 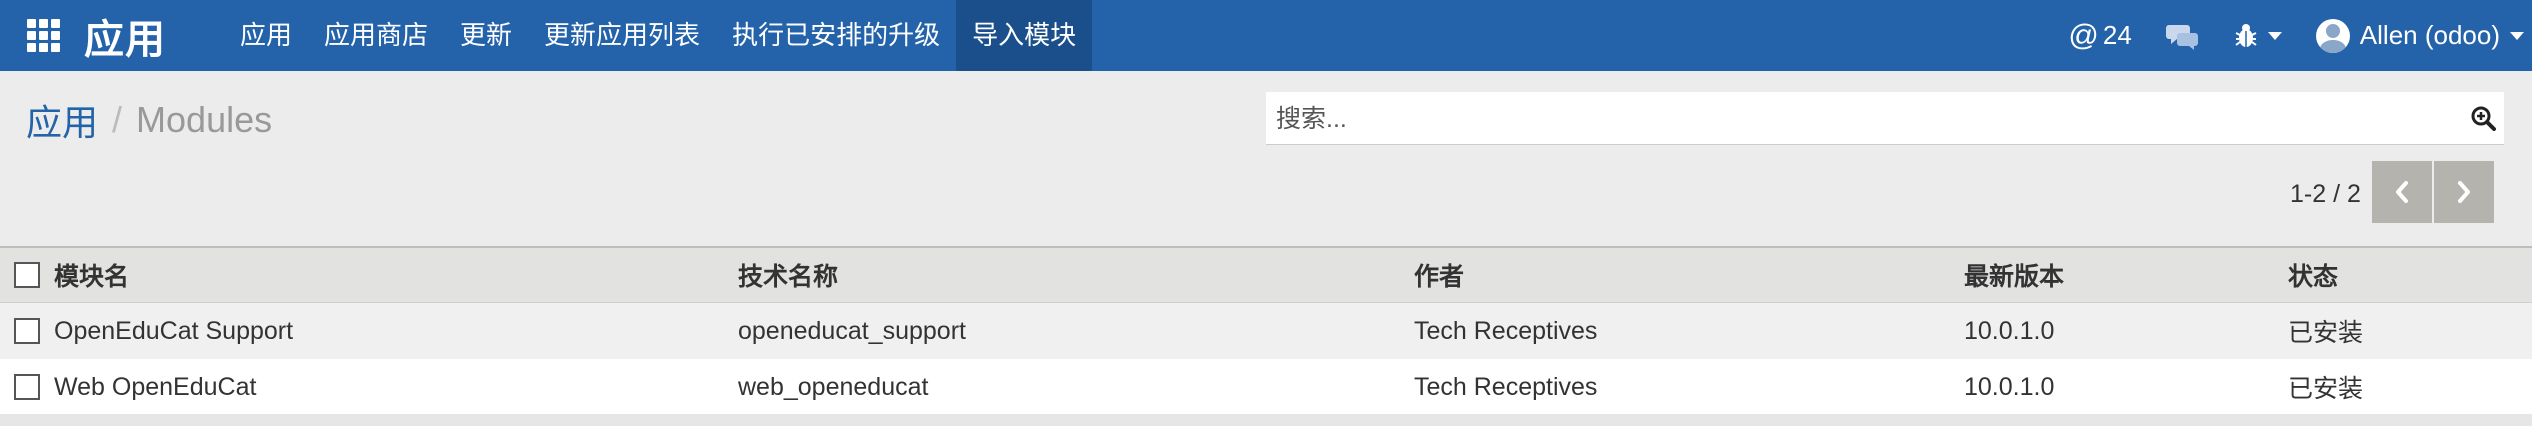 What do you see at coordinates (125, 39) in the screenshot?
I see `app-brand-title: 应用` at bounding box center [125, 39].